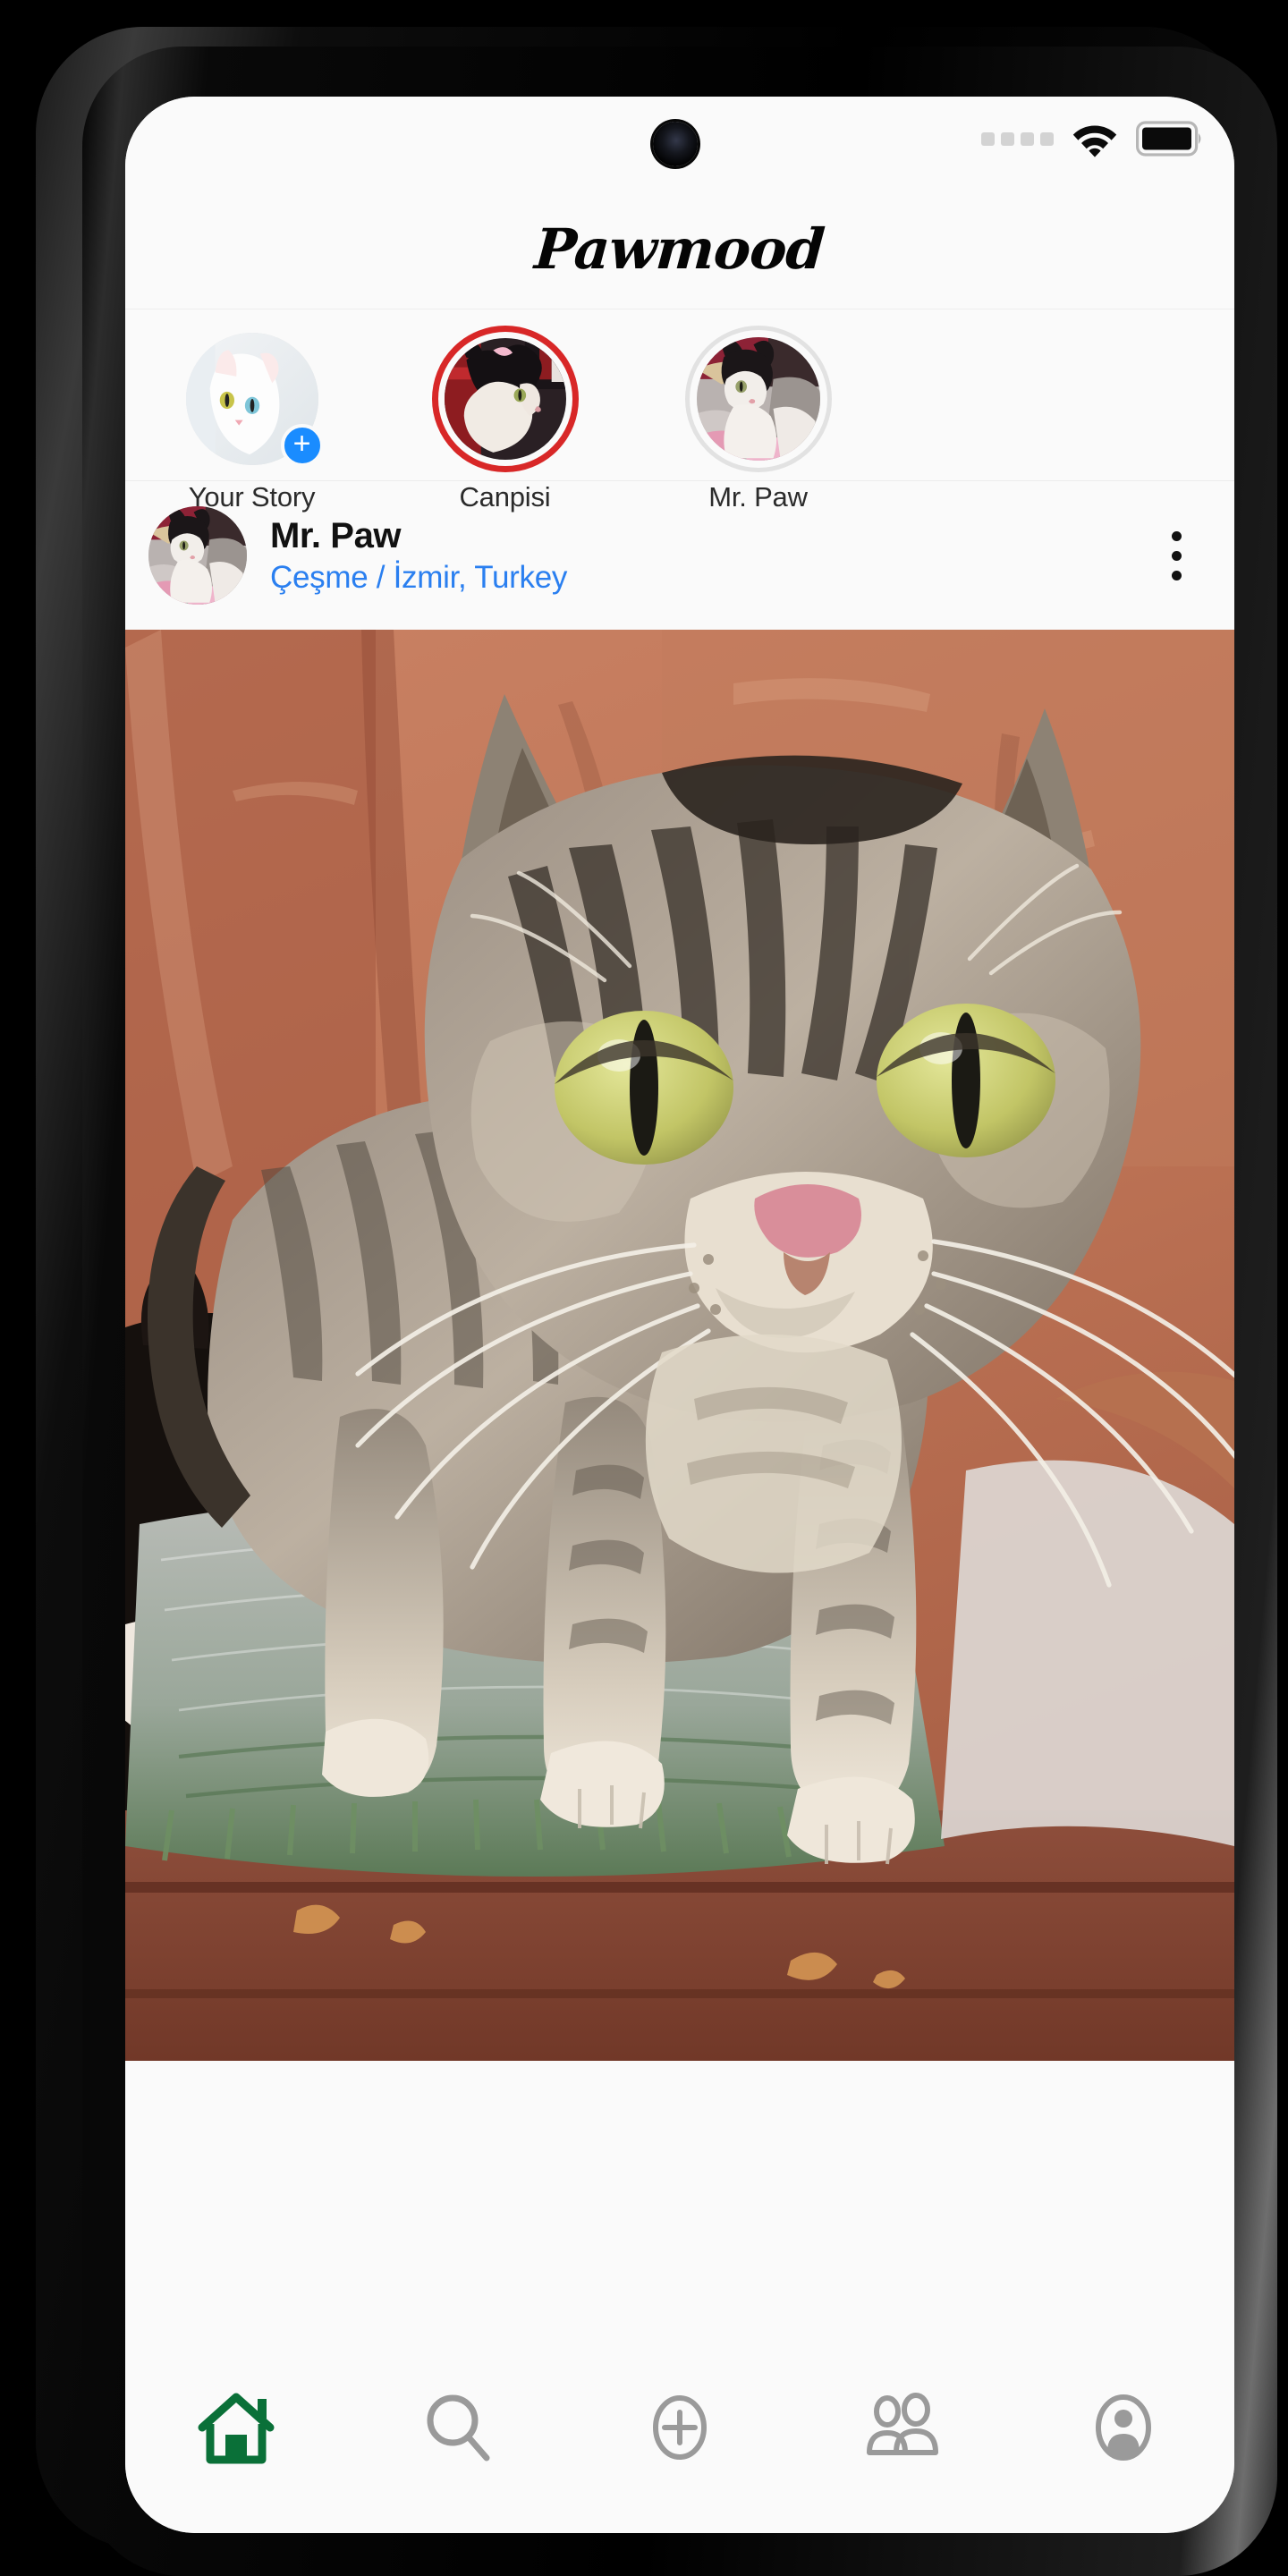 The image size is (1288, 2576). I want to click on tuxedo-cat-avatar, so click(505, 399).